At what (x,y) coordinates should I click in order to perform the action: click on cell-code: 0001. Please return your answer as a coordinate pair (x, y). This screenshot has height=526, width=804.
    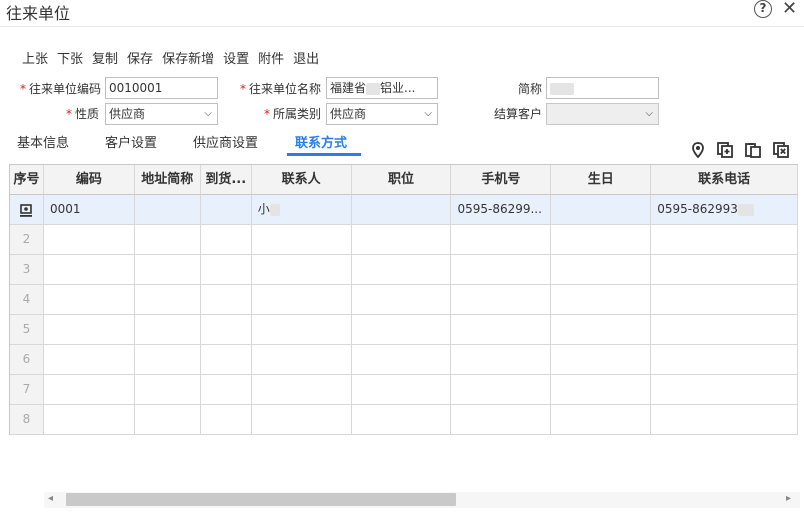
    Looking at the image, I should click on (89, 210).